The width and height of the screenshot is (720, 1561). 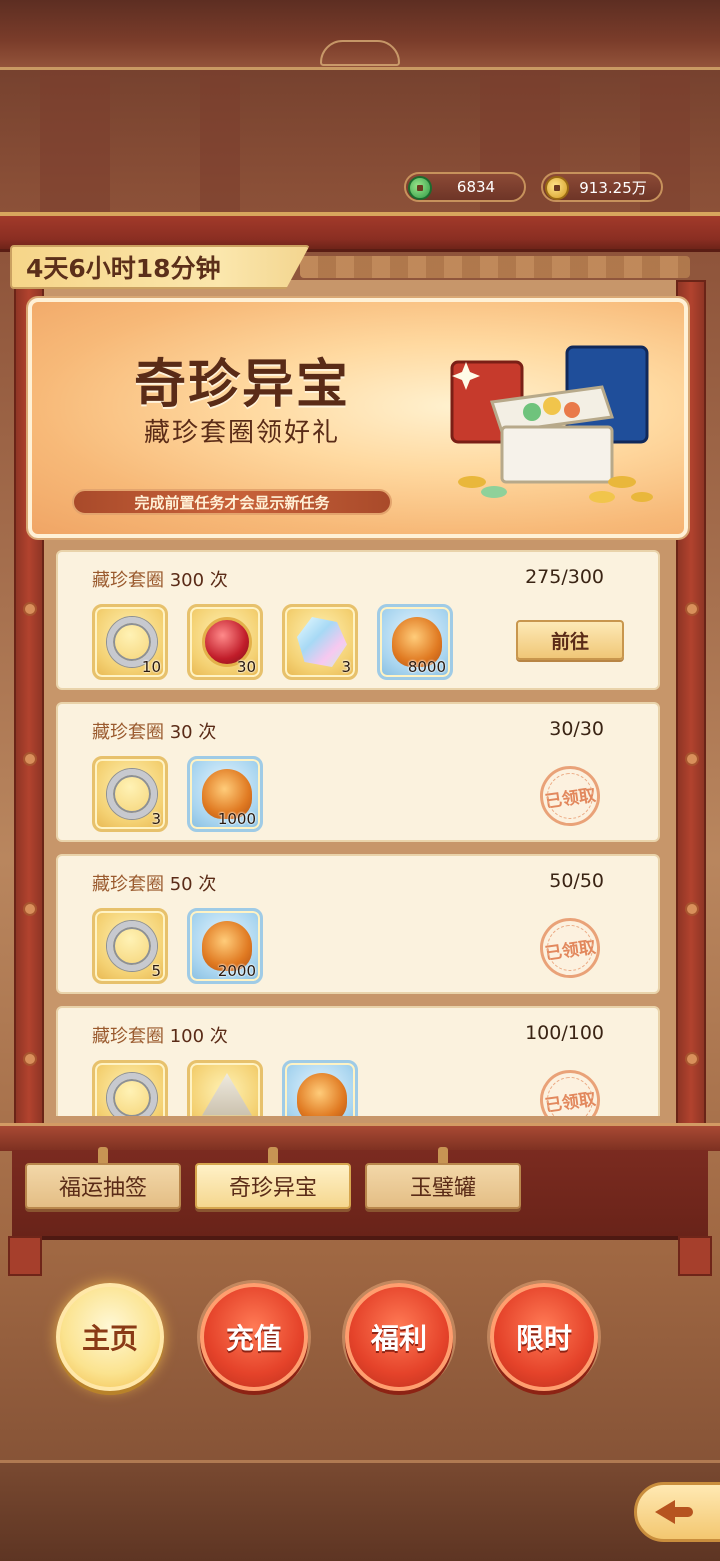 What do you see at coordinates (225, 642) in the screenshot?
I see `reward-item: 30` at bounding box center [225, 642].